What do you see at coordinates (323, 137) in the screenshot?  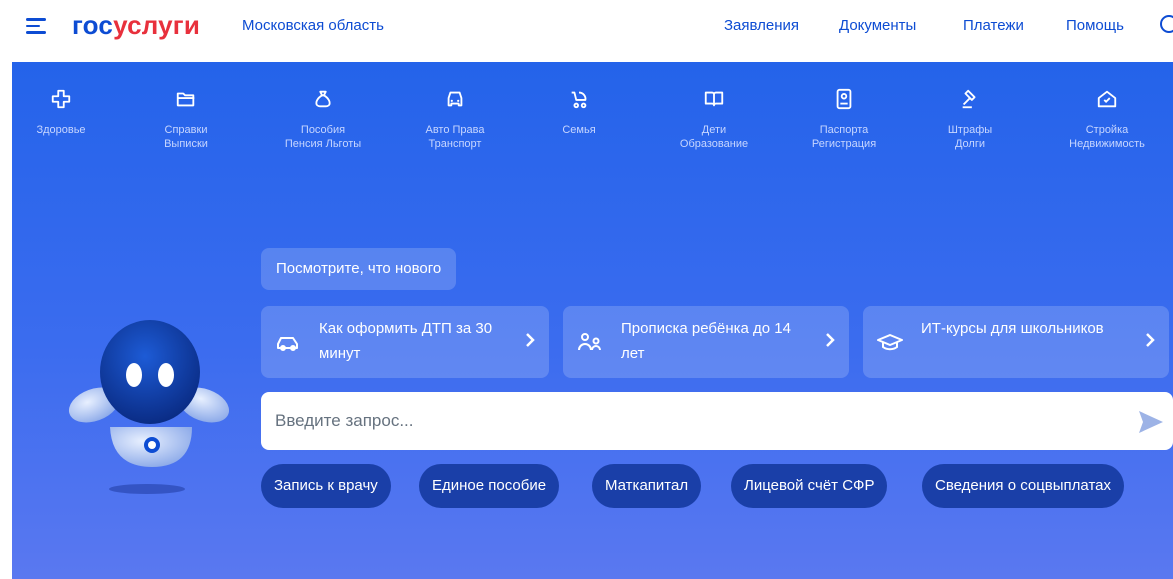 I see `category-label: Пособия Пенсия Льготы` at bounding box center [323, 137].